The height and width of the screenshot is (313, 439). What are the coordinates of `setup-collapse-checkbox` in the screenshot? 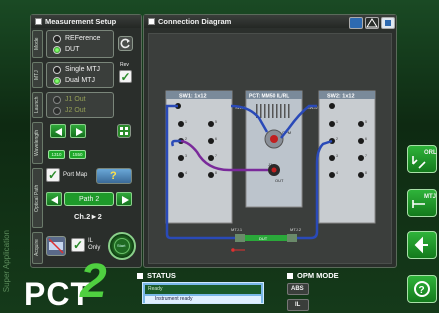 It's located at (38, 21).